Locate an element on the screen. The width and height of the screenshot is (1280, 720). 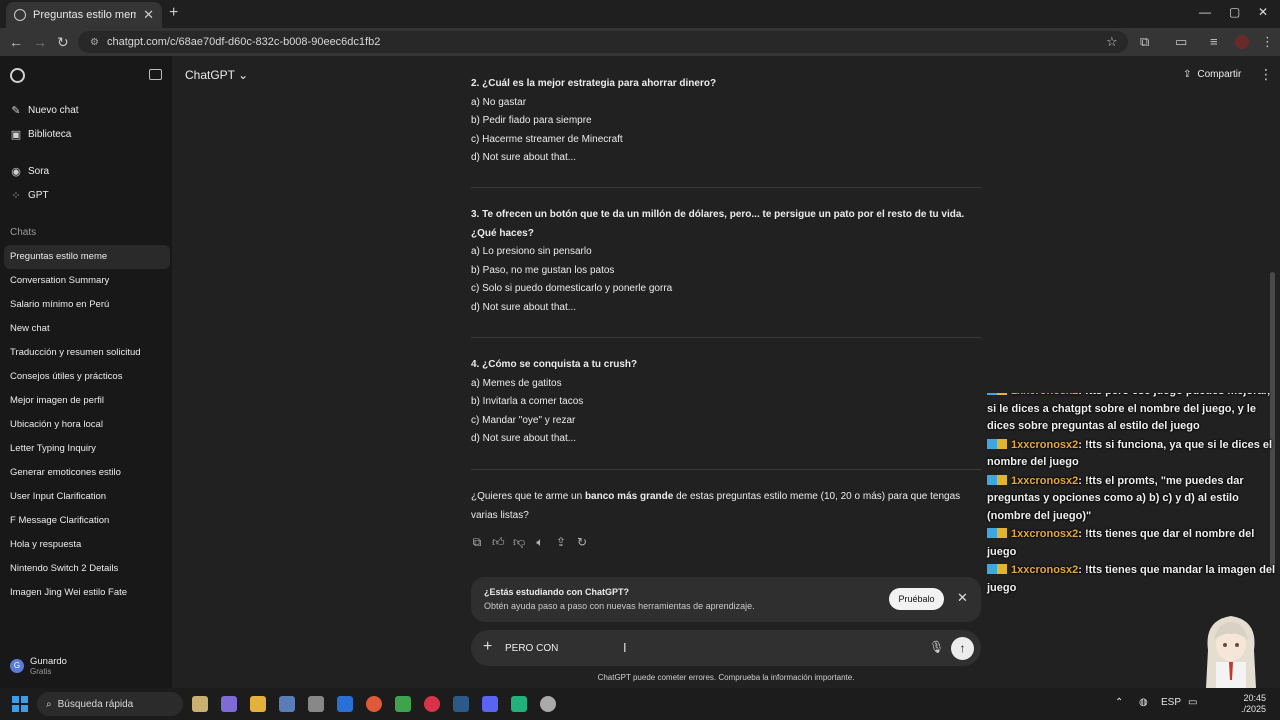
user-profile-button: G Gunardo Gratis is located at coordinates (38, 666).